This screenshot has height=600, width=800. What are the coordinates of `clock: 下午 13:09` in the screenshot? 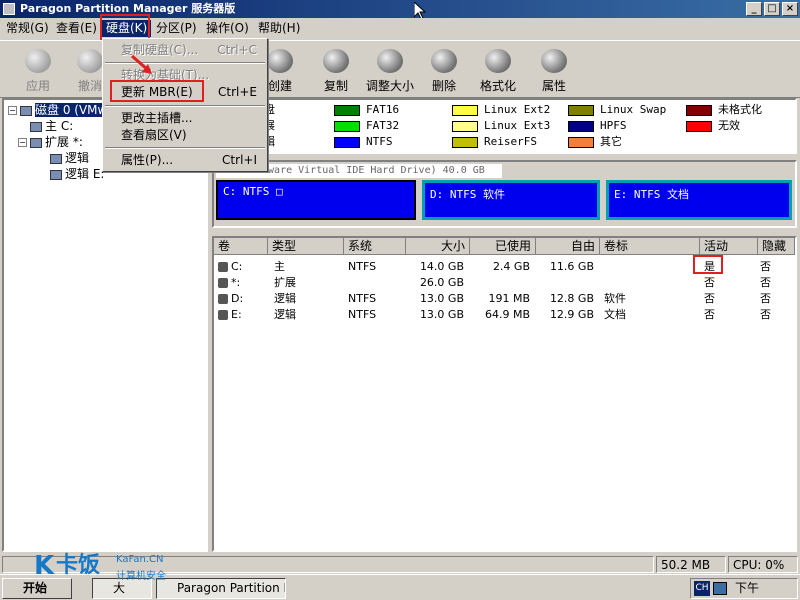 It's located at (766, 589).